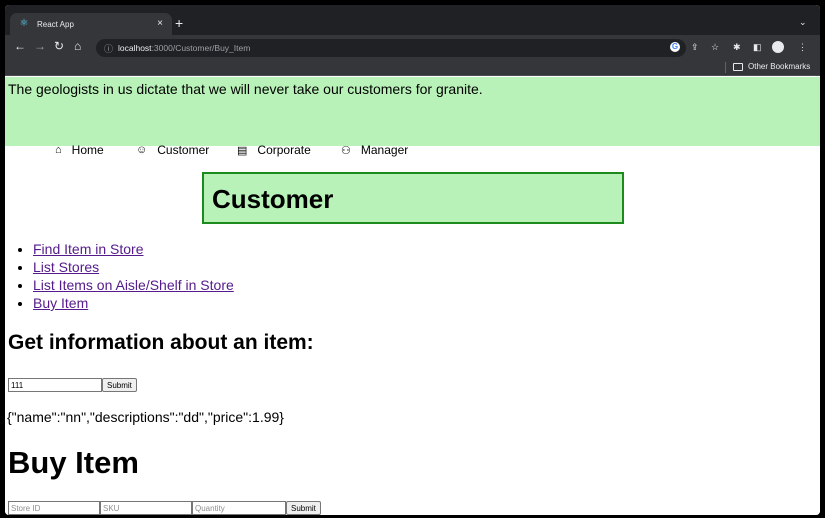 This screenshot has height=518, width=825. What do you see at coordinates (412, 67) in the screenshot?
I see `bookmarks-bar: Other Bookmarks` at bounding box center [412, 67].